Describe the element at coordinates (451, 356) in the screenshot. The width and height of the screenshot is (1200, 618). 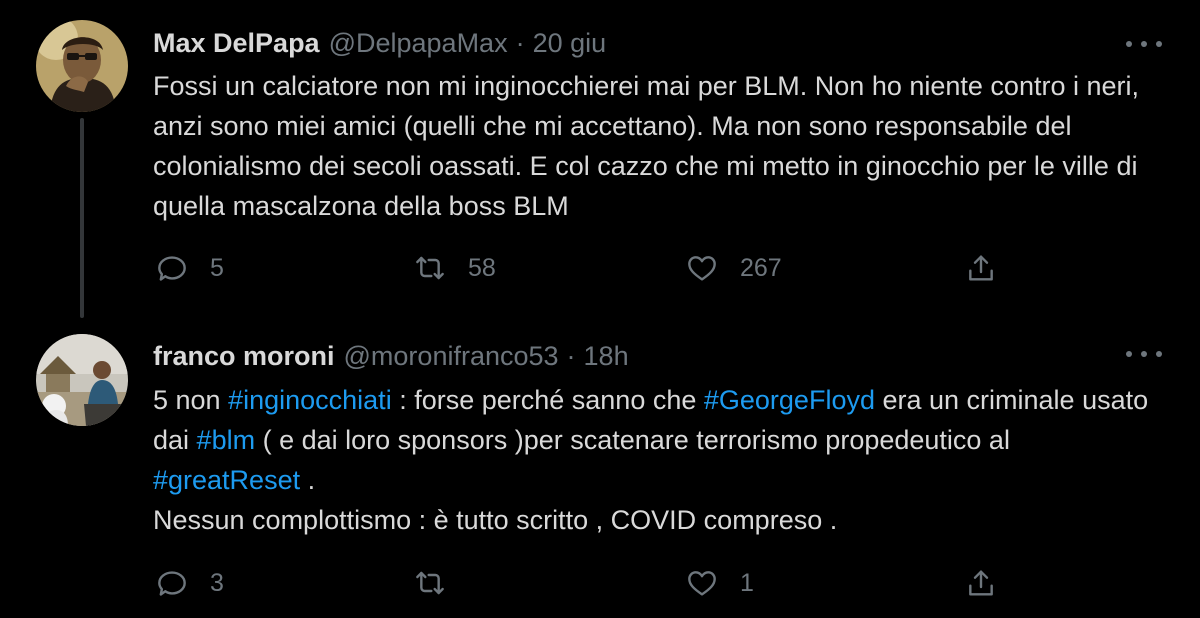
I see `author-handle: @moronifranco53` at that location.